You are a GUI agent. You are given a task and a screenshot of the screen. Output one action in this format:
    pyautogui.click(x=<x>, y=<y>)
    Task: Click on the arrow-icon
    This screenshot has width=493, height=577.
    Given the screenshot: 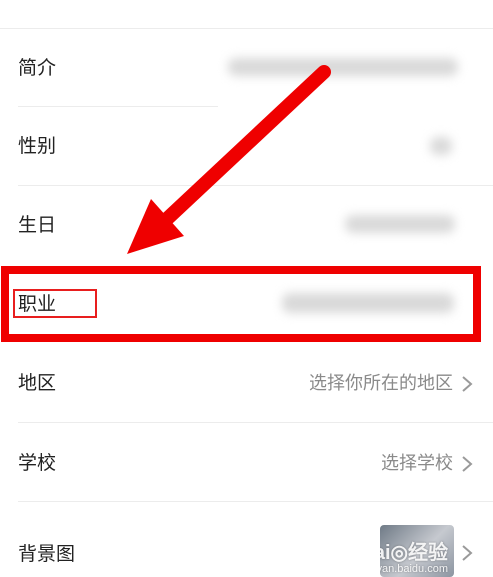 What is the action you would take?
    pyautogui.click(x=229, y=159)
    